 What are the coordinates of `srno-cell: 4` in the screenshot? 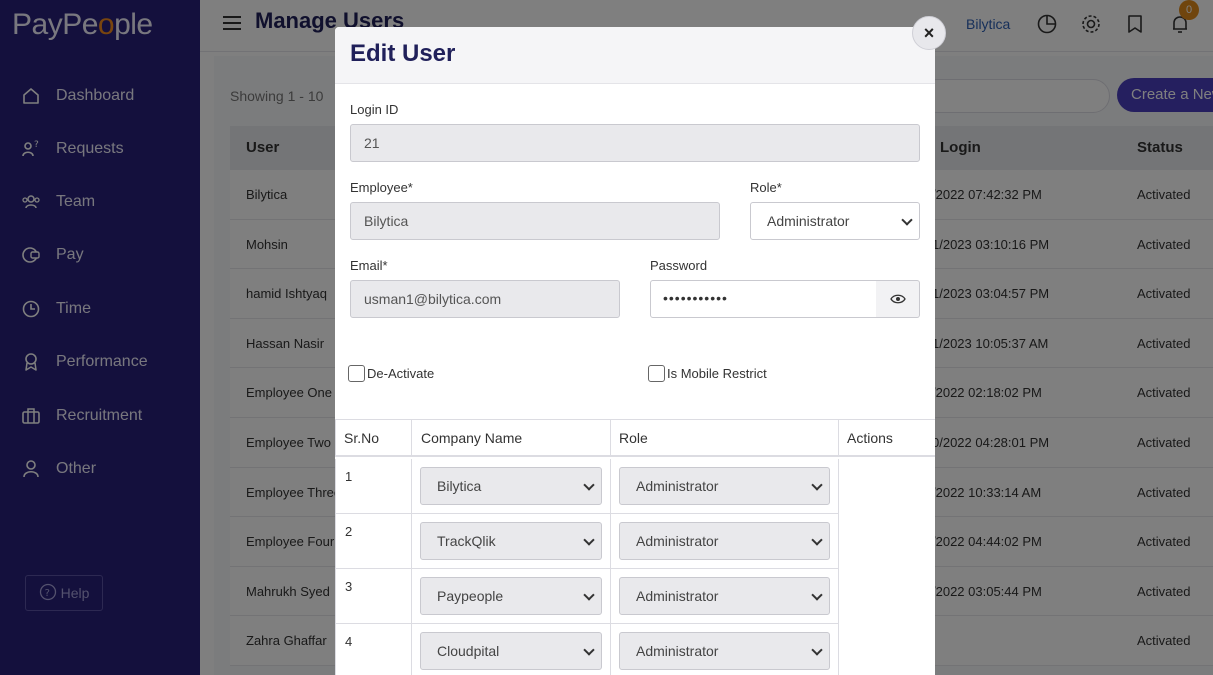 It's located at (373, 649).